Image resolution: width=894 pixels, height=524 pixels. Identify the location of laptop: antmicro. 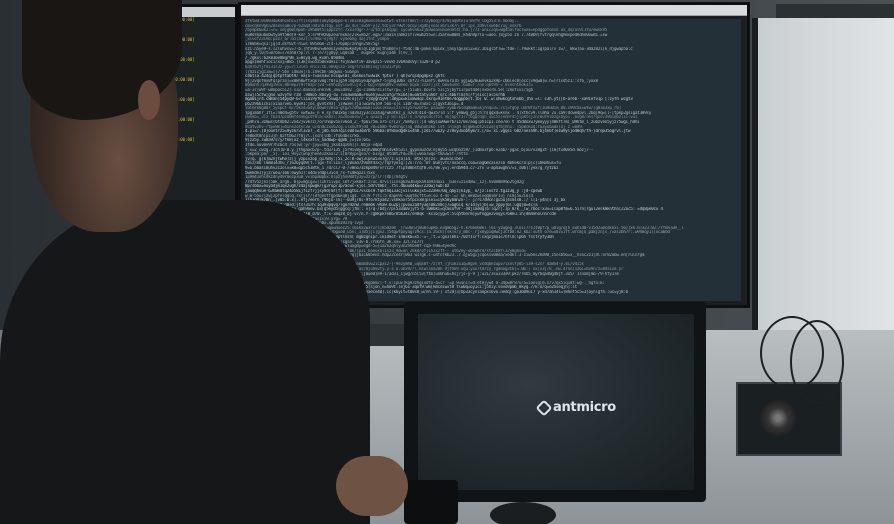
(555, 402).